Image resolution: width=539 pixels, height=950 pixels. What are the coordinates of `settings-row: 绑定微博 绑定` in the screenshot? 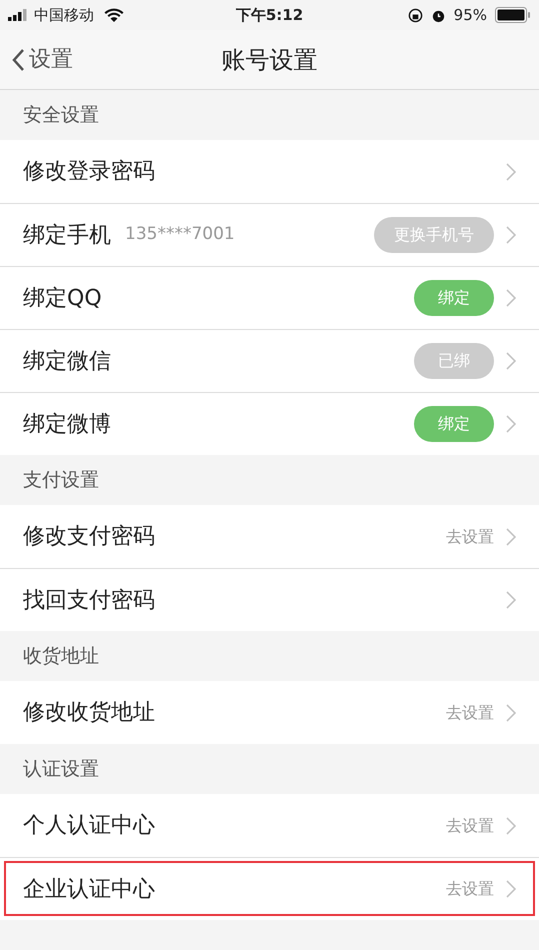 It's located at (269, 423).